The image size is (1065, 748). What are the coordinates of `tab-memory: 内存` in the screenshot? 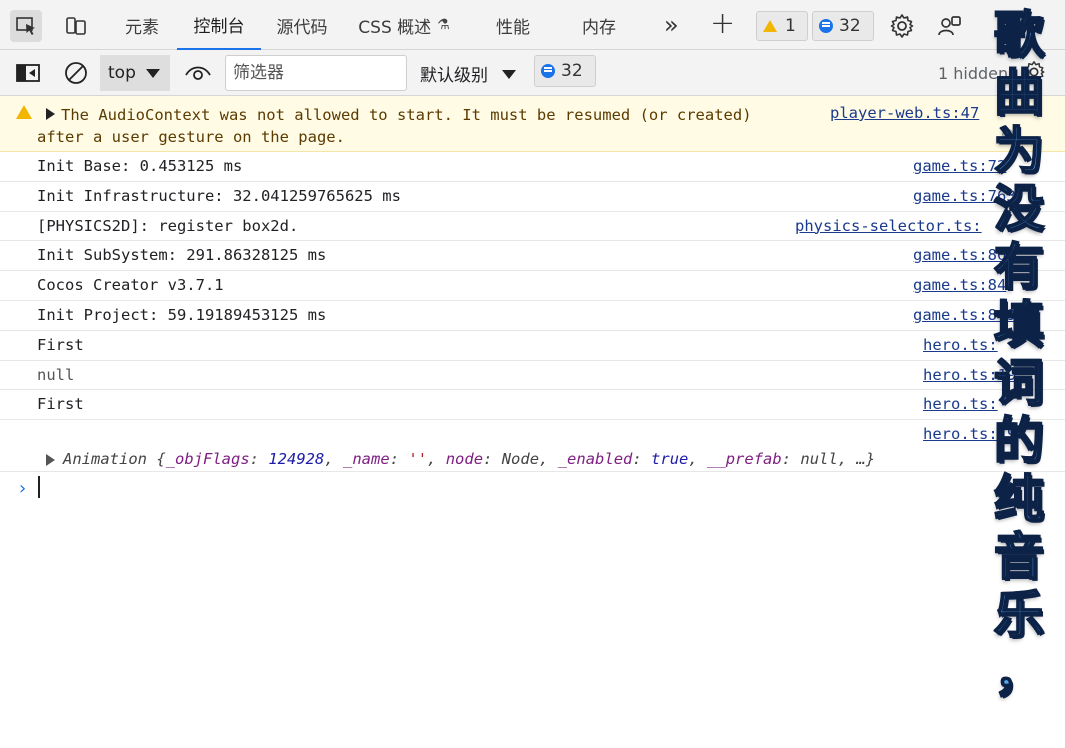 It's located at (599, 25).